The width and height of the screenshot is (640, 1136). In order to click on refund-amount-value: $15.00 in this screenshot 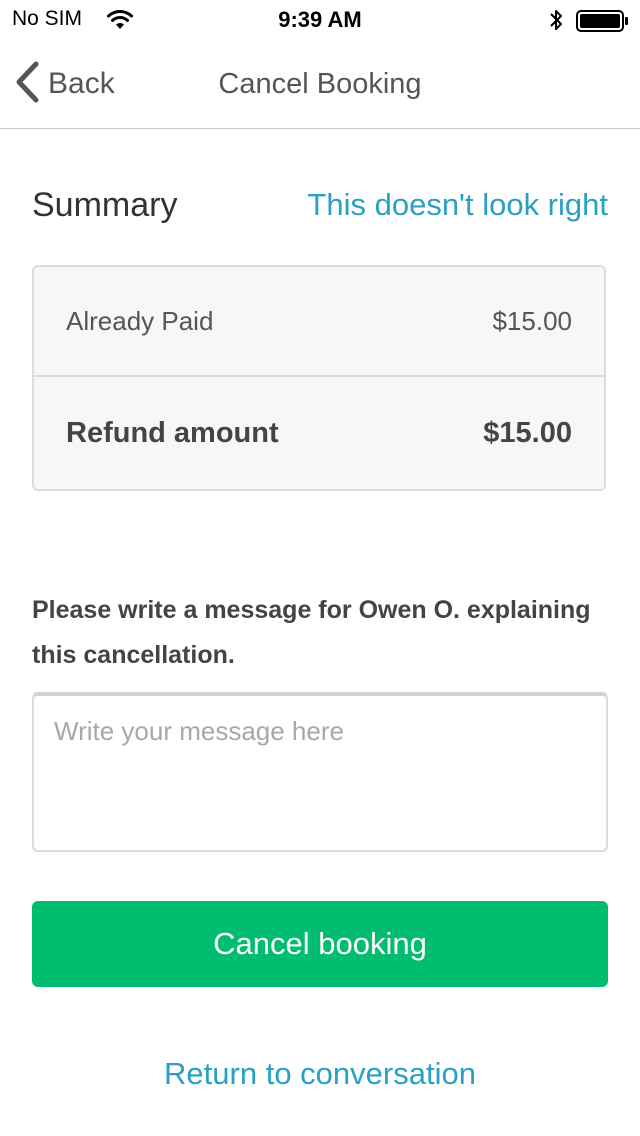, I will do `click(527, 432)`.